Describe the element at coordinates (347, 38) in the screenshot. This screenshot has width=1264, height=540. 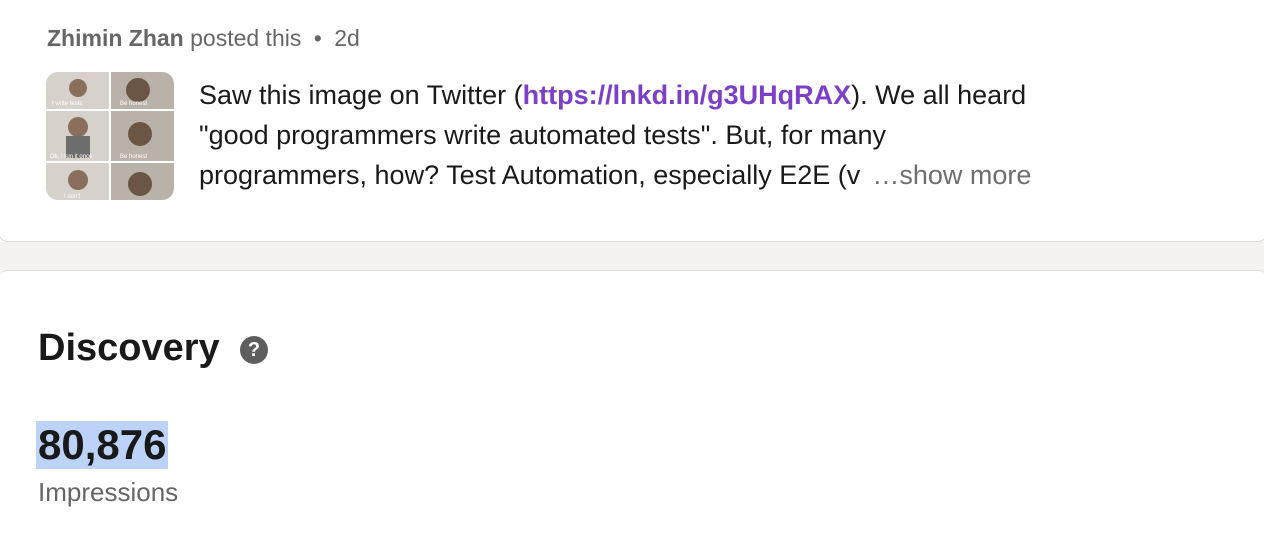
I see `post-age: 2d` at that location.